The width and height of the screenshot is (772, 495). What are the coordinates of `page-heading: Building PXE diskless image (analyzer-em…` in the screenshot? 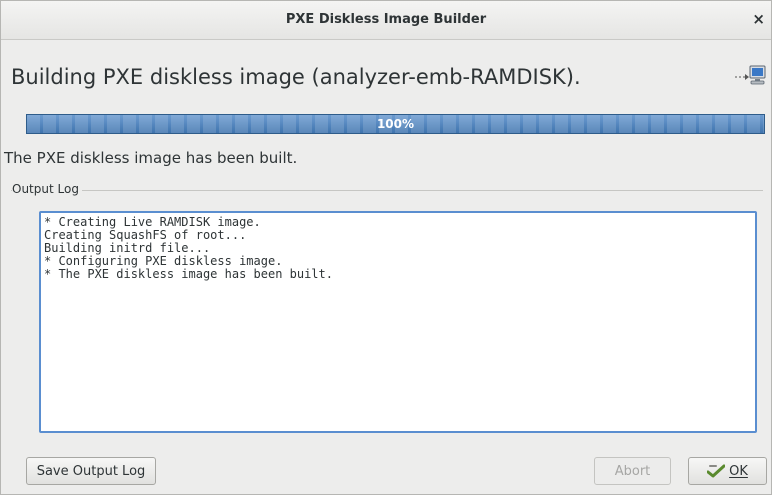 It's located at (296, 77).